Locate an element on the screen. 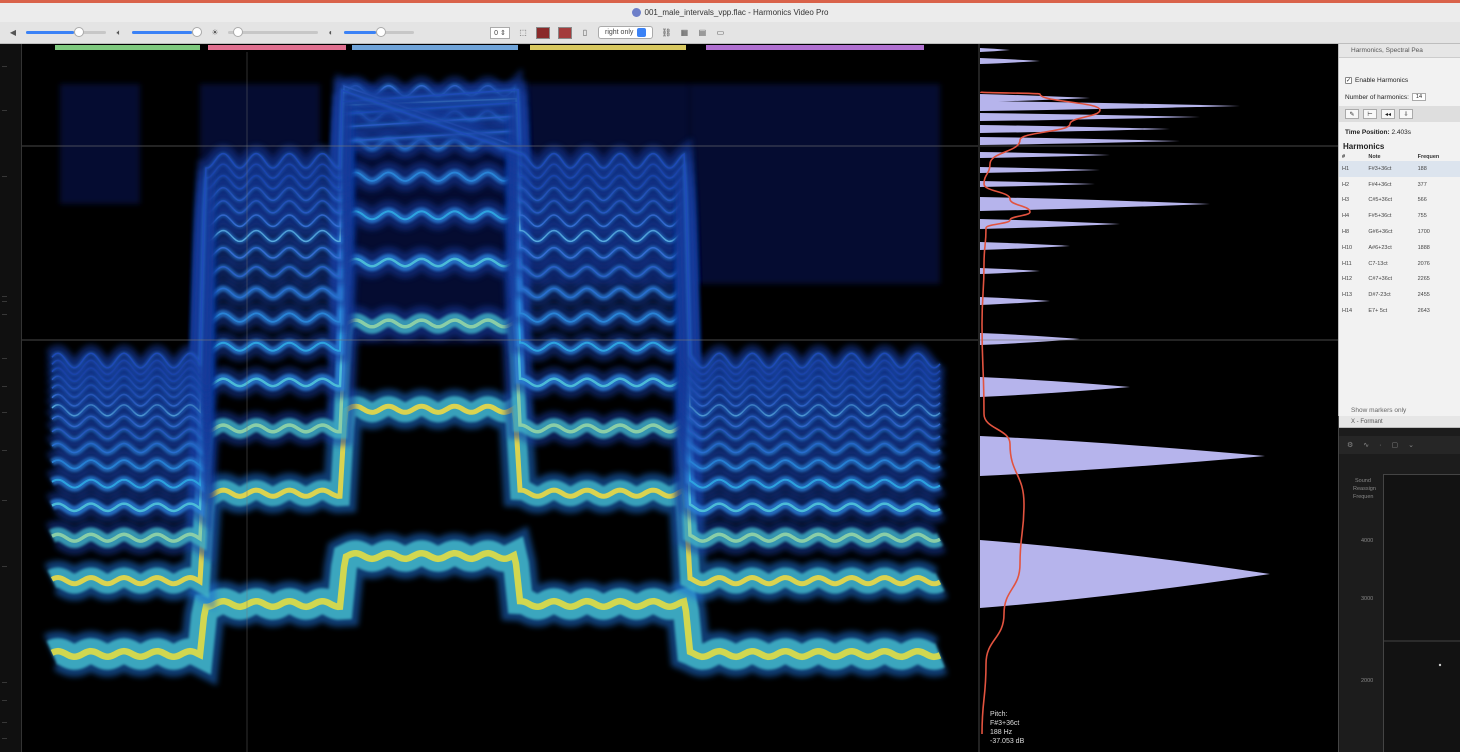 This screenshot has width=1460, height=752. formant-tick-4000: 4000 is located at coordinates (1367, 541).